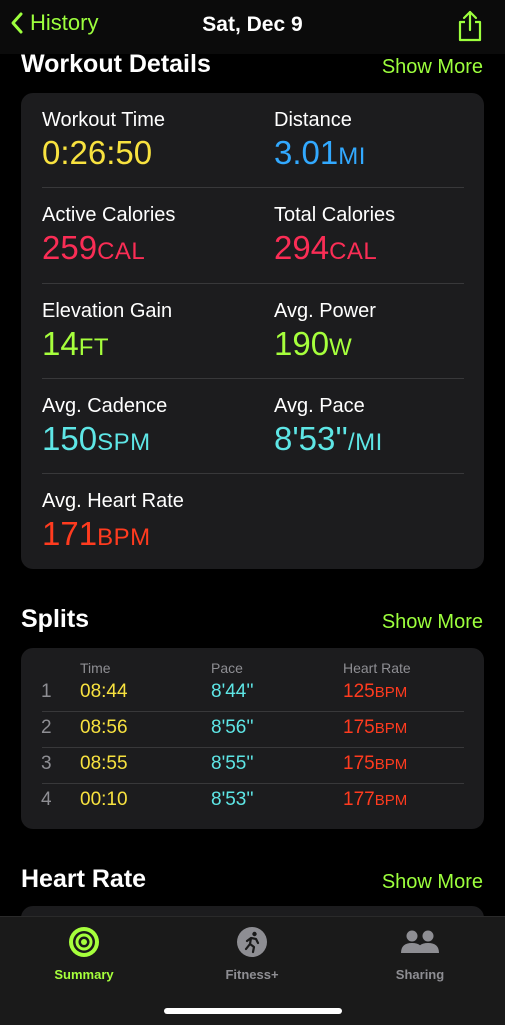 The image size is (505, 1025). What do you see at coordinates (432, 882) in the screenshot?
I see `heart-rate-show-more: Show More` at bounding box center [432, 882].